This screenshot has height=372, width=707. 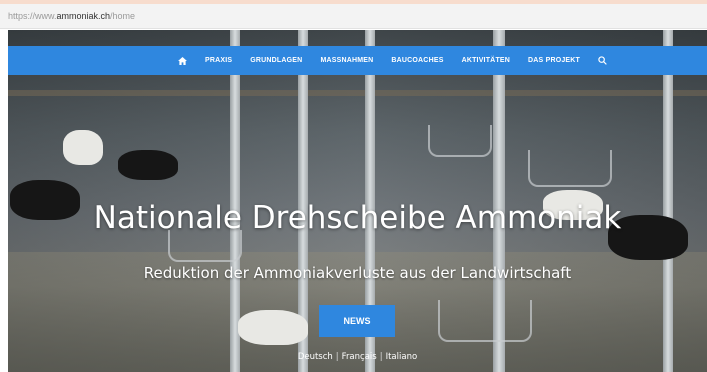 I want to click on nav-item-baucoaches: BAUCOACHES, so click(x=417, y=60).